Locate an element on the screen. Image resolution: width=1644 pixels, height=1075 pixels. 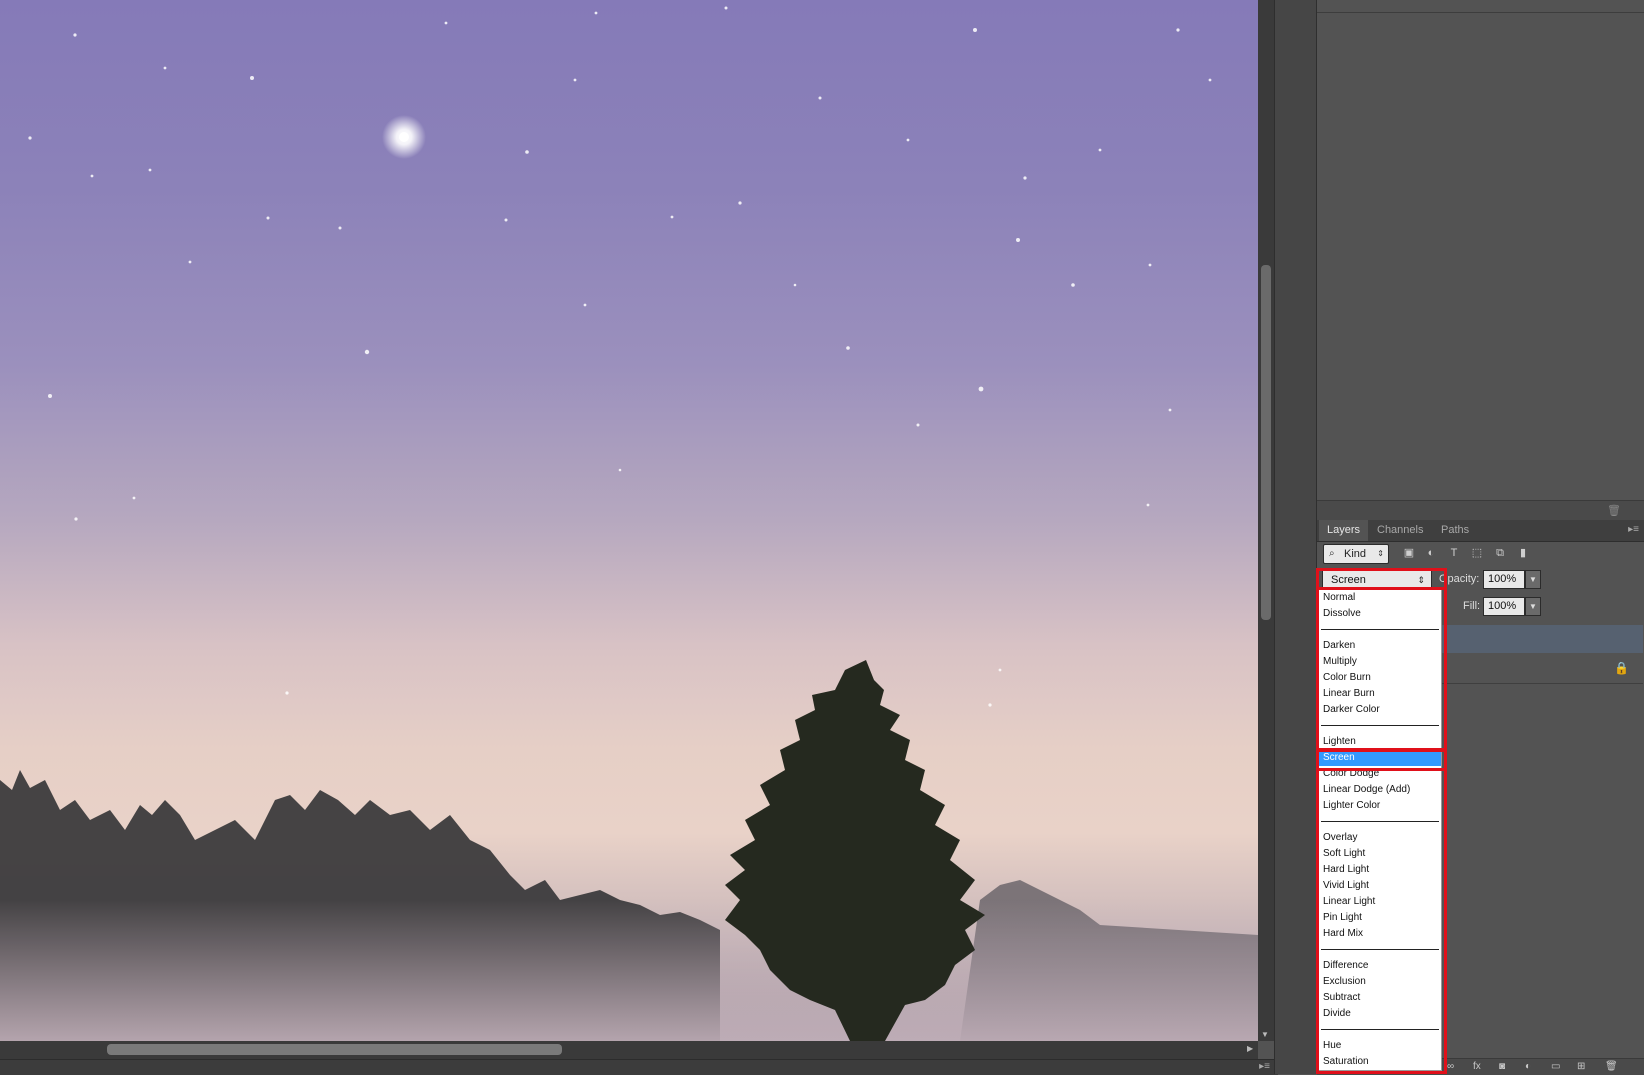
blend-option-hard-mix: Hard Mix is located at coordinates (1380, 934).